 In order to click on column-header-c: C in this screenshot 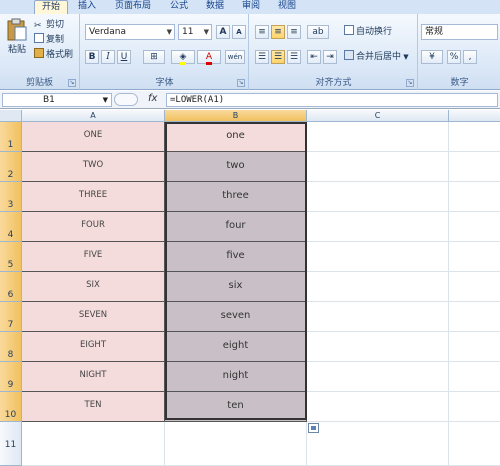, I will do `click(378, 116)`.